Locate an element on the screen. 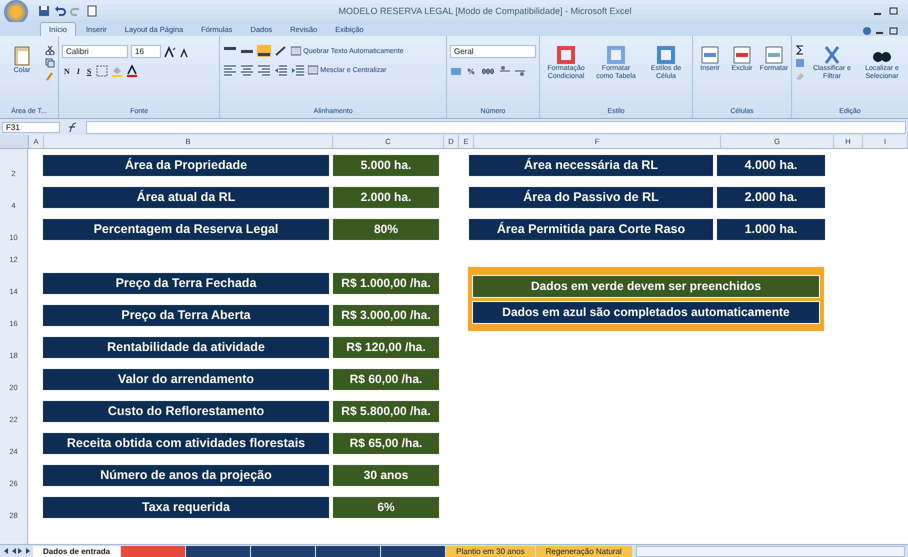 The height and width of the screenshot is (557, 908). align-center-icon is located at coordinates (247, 70).